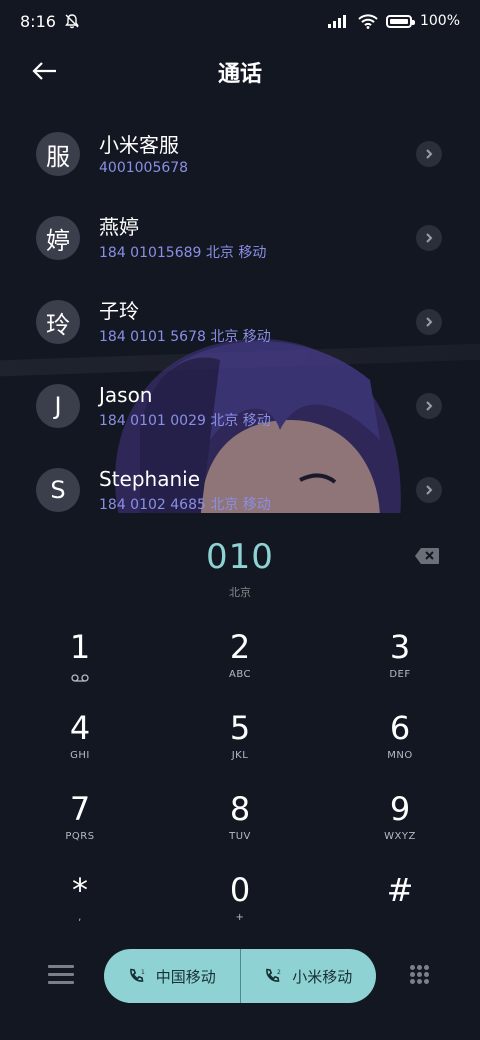 Image resolution: width=480 pixels, height=1040 pixels. Describe the element at coordinates (80, 647) in the screenshot. I see `key-digit: 1` at that location.